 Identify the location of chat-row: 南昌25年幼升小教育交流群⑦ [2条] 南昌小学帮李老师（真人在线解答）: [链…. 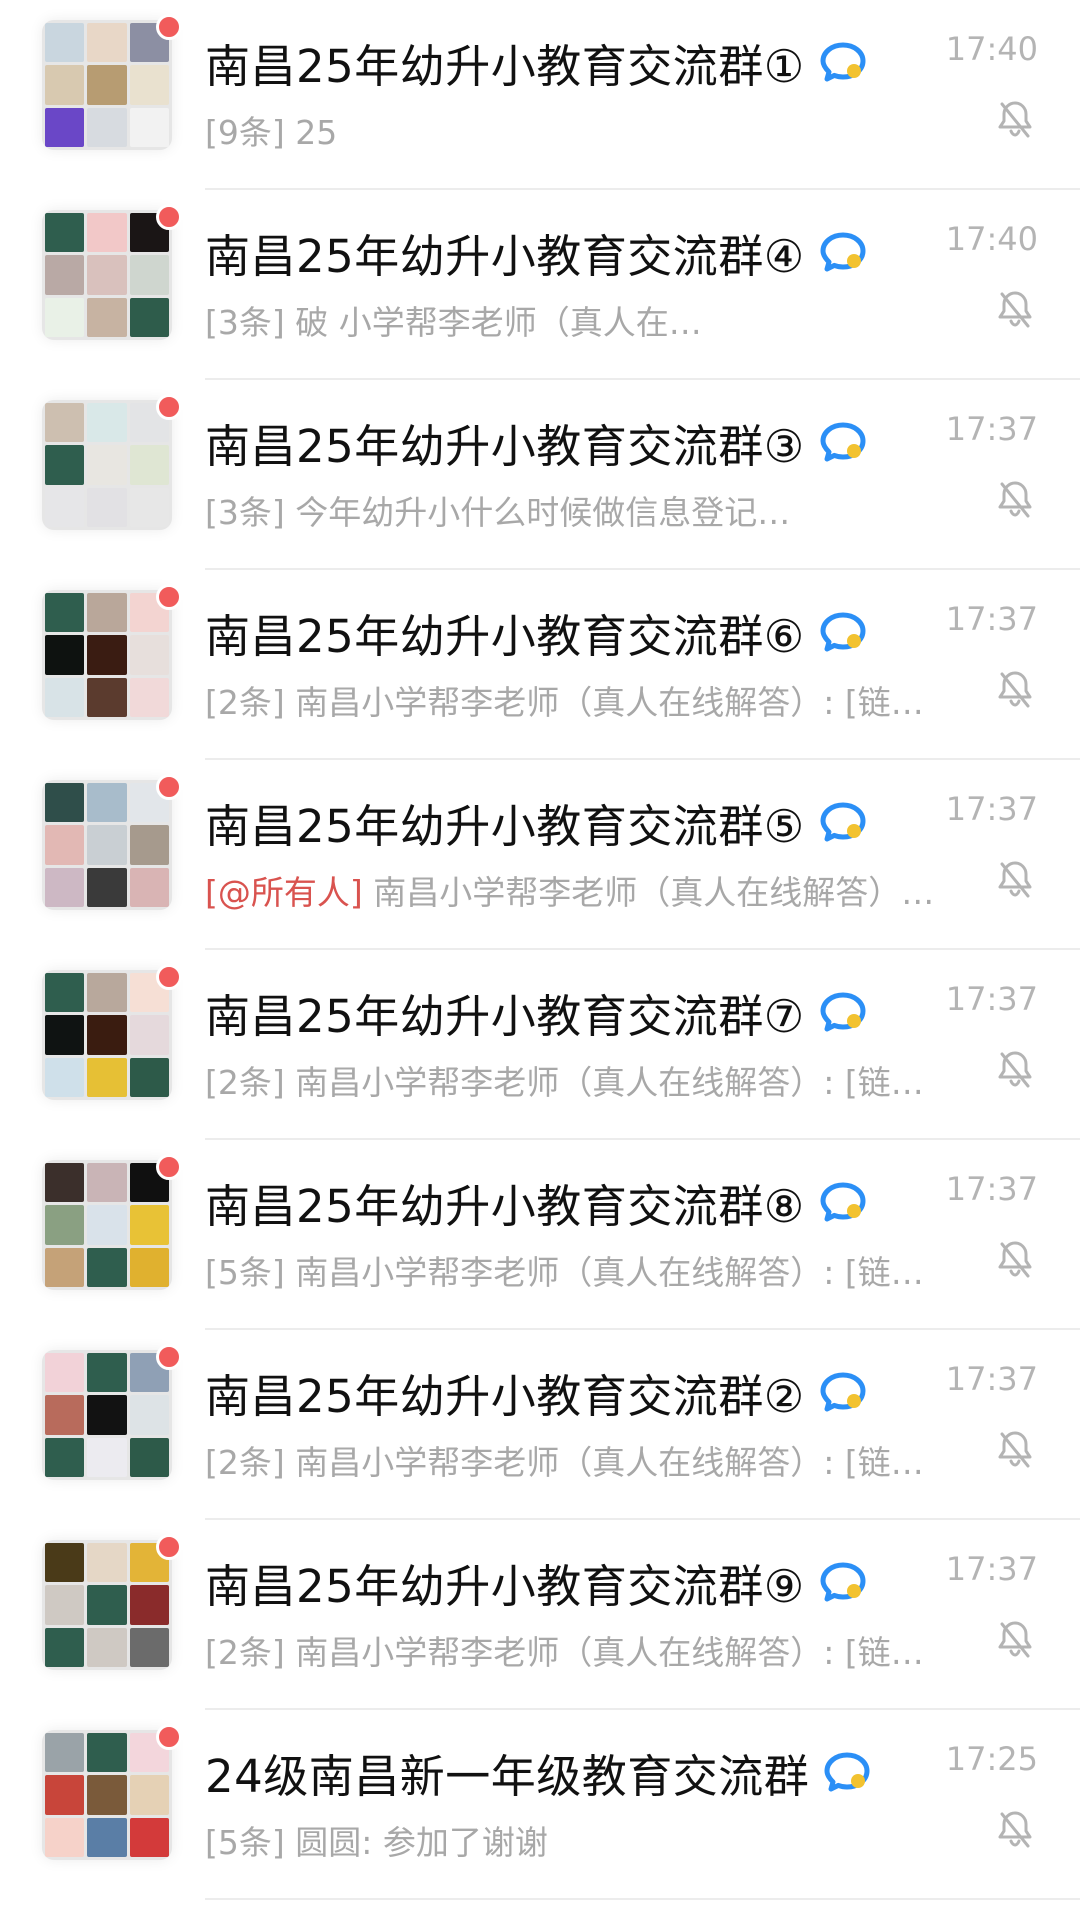
(540, 1045).